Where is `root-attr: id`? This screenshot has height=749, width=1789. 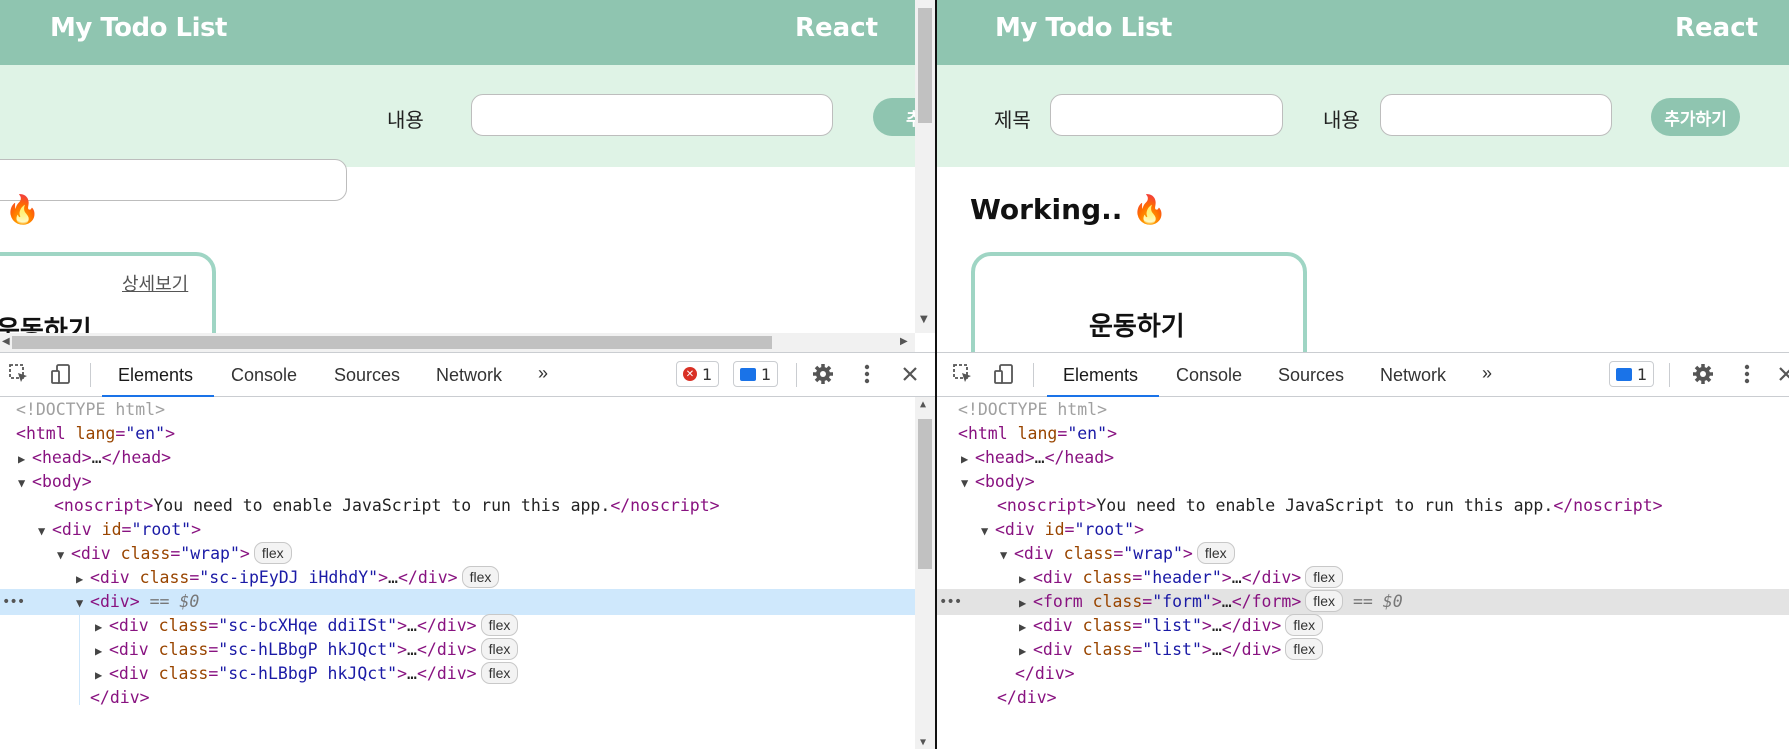 root-attr: id is located at coordinates (1054, 529).